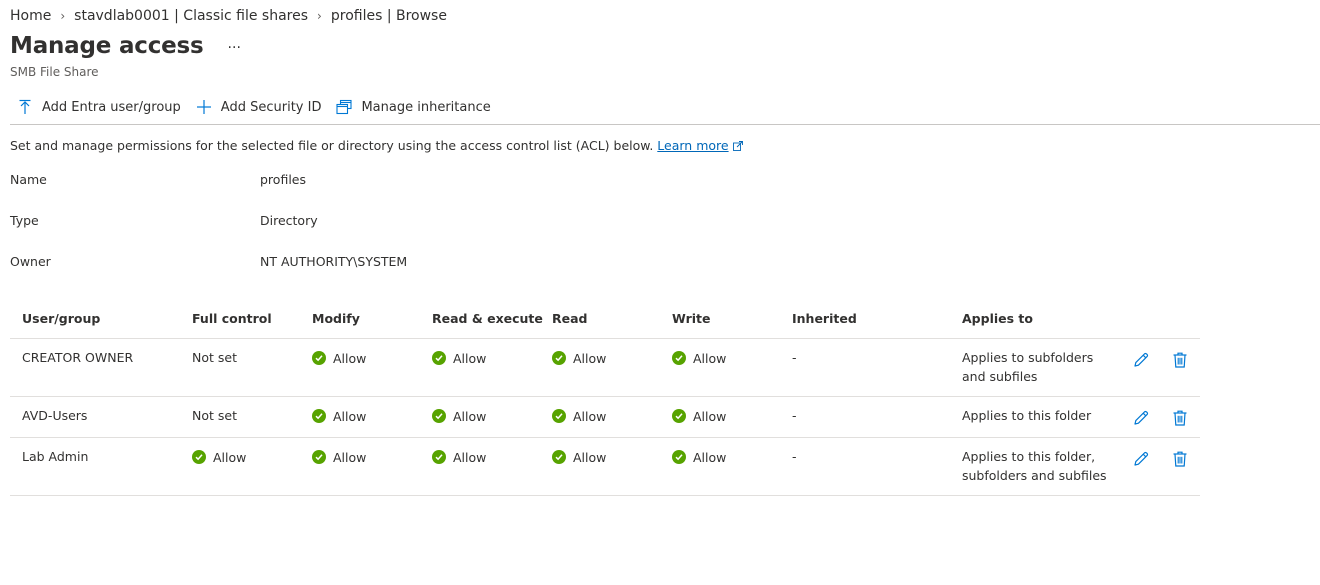 The height and width of the screenshot is (585, 1320). I want to click on column-header-full-control: Full control, so click(240, 319).